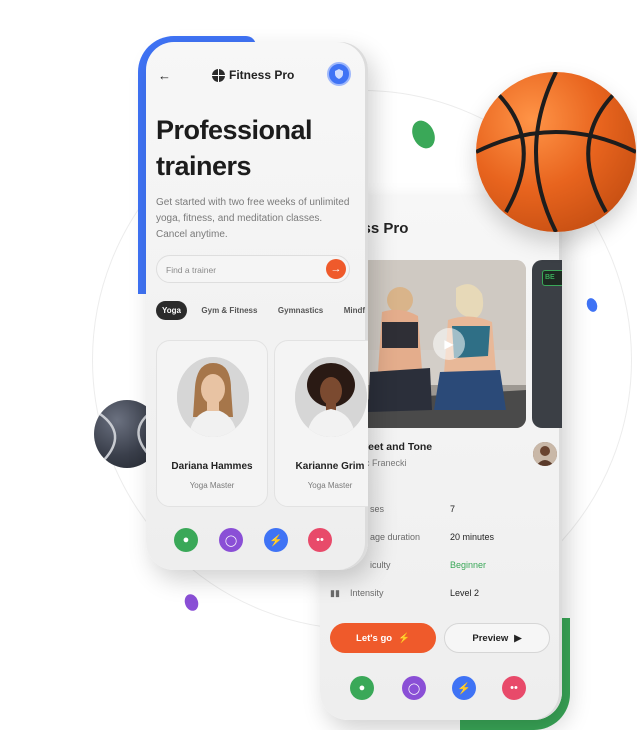  What do you see at coordinates (552, 278) in the screenshot?
I see `video-badge: BE` at bounding box center [552, 278].